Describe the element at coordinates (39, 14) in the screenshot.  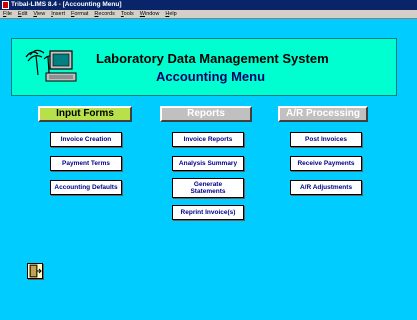
I see `menu-view: View` at that location.